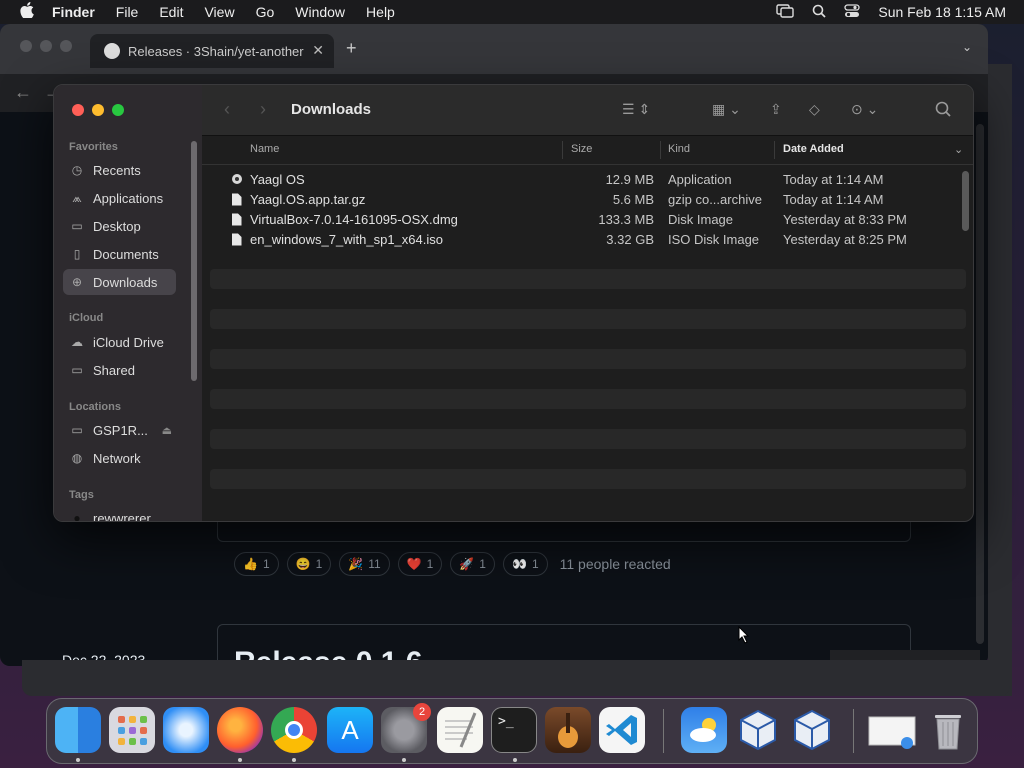 The image size is (1024, 768). I want to click on reactions-bar: 👍 1 😄 1 🎉 11 ❤️ 1 🚀 1 👀 1 11 people reacted, so click(452, 564).